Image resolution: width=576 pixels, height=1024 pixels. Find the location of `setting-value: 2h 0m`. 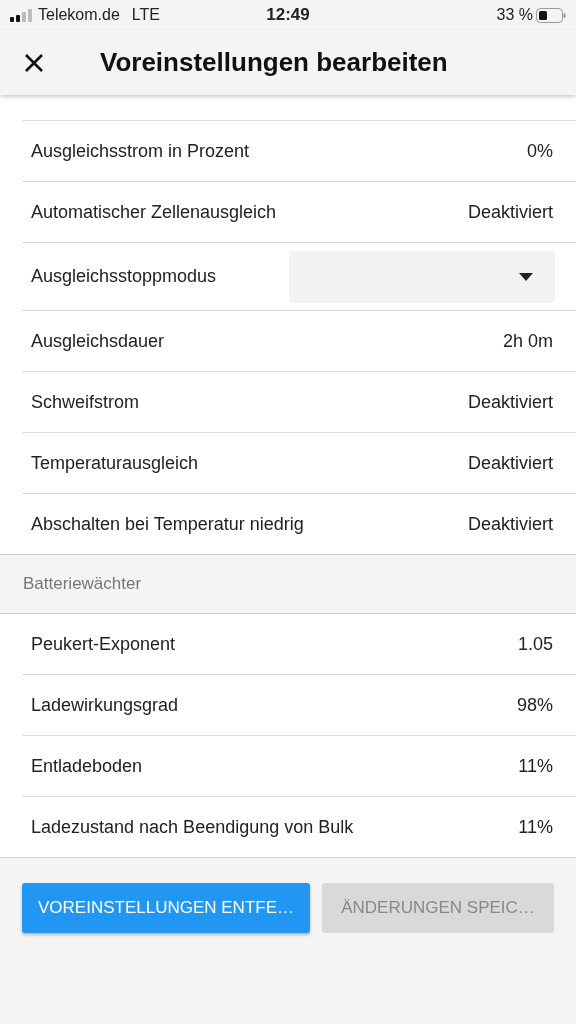

setting-value: 2h 0m is located at coordinates (527, 341).